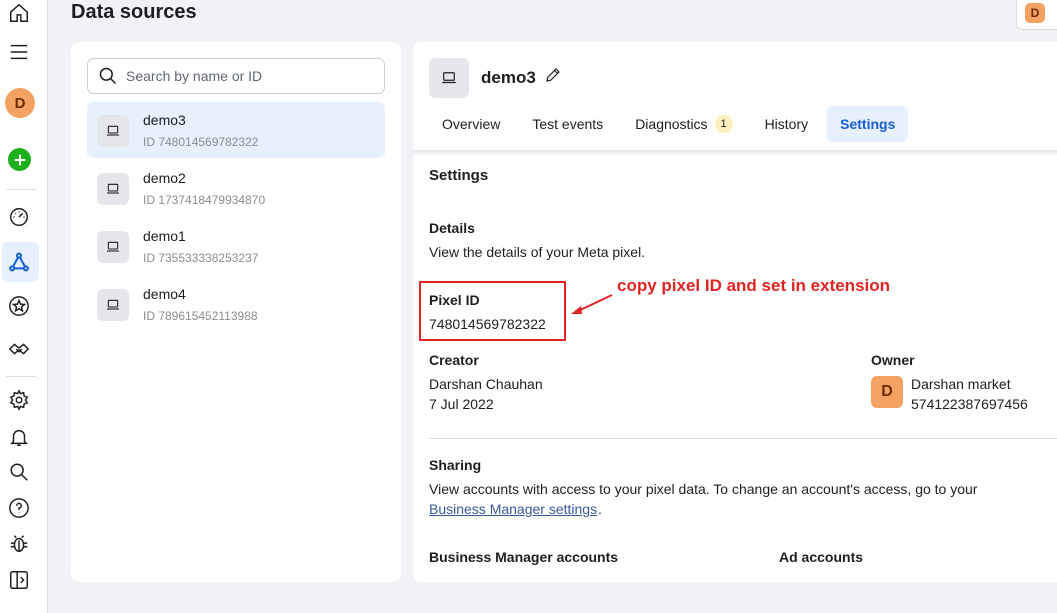  Describe the element at coordinates (19, 508) in the screenshot. I see `help-icon` at that location.